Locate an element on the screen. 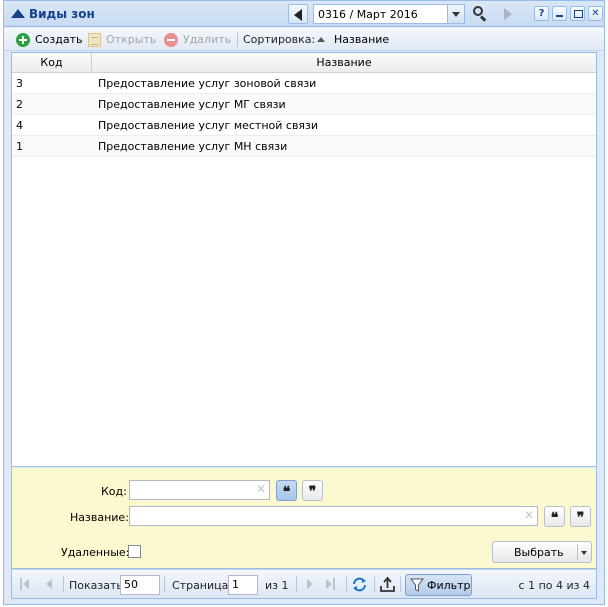 The height and width of the screenshot is (607, 608). close-button: ✕ is located at coordinates (595, 13).